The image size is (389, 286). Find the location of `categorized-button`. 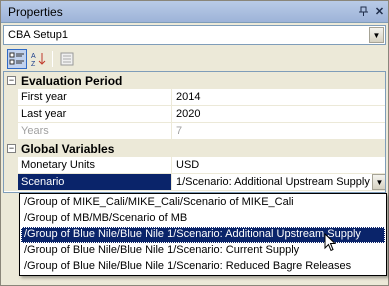

categorized-button is located at coordinates (17, 59).